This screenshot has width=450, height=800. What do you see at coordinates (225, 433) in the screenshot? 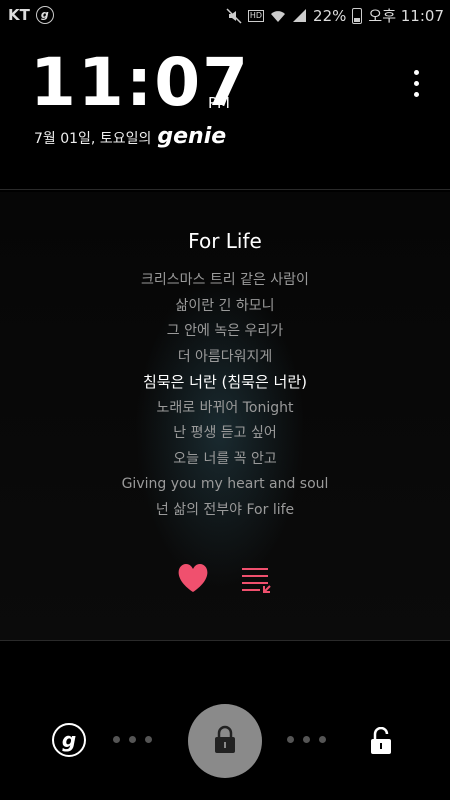
I see `lyric-line: 난 평생 듣고 싶어` at bounding box center [225, 433].